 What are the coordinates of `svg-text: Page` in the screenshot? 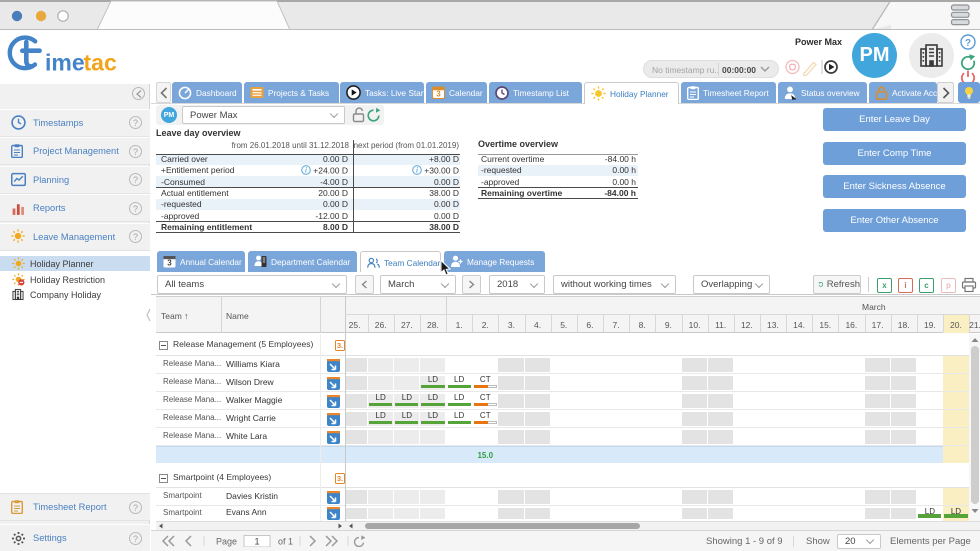 It's located at (226, 542).